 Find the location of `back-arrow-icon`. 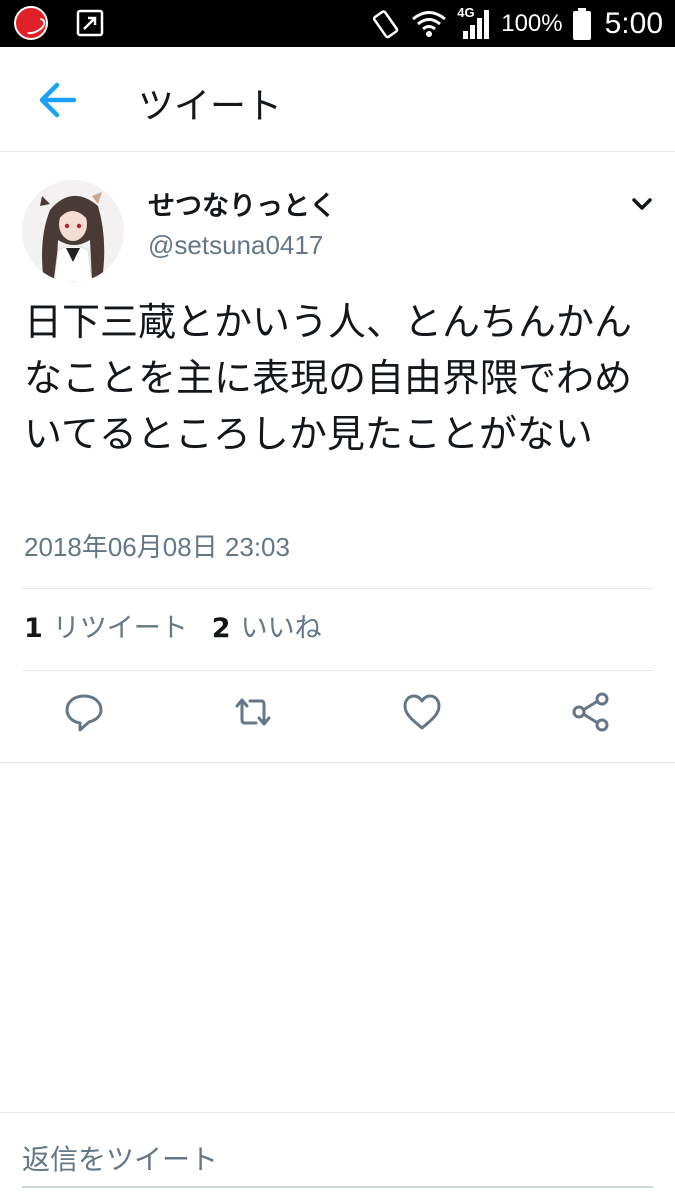

back-arrow-icon is located at coordinates (56, 100).